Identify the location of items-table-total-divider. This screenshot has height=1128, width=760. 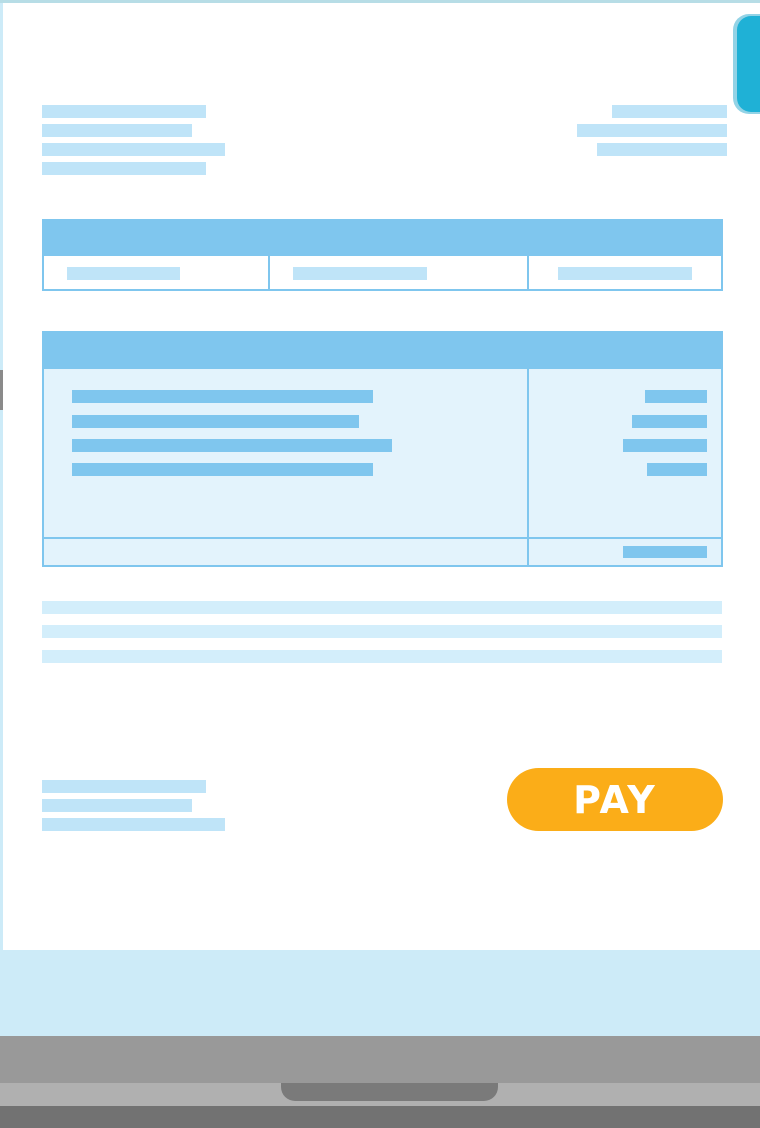
(382, 538).